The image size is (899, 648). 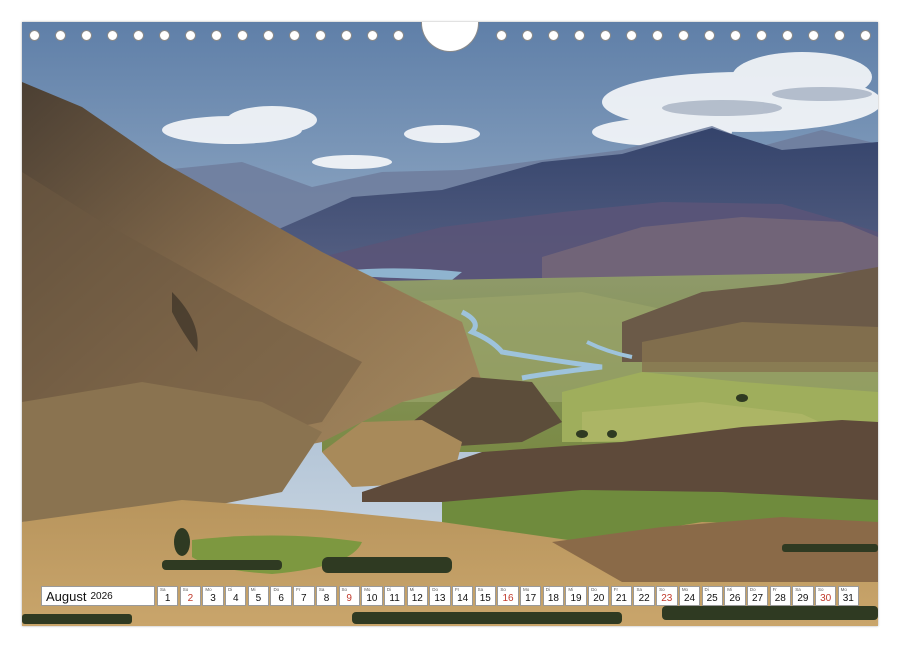 I want to click on day-cell: Fr 7, so click(x=304, y=596).